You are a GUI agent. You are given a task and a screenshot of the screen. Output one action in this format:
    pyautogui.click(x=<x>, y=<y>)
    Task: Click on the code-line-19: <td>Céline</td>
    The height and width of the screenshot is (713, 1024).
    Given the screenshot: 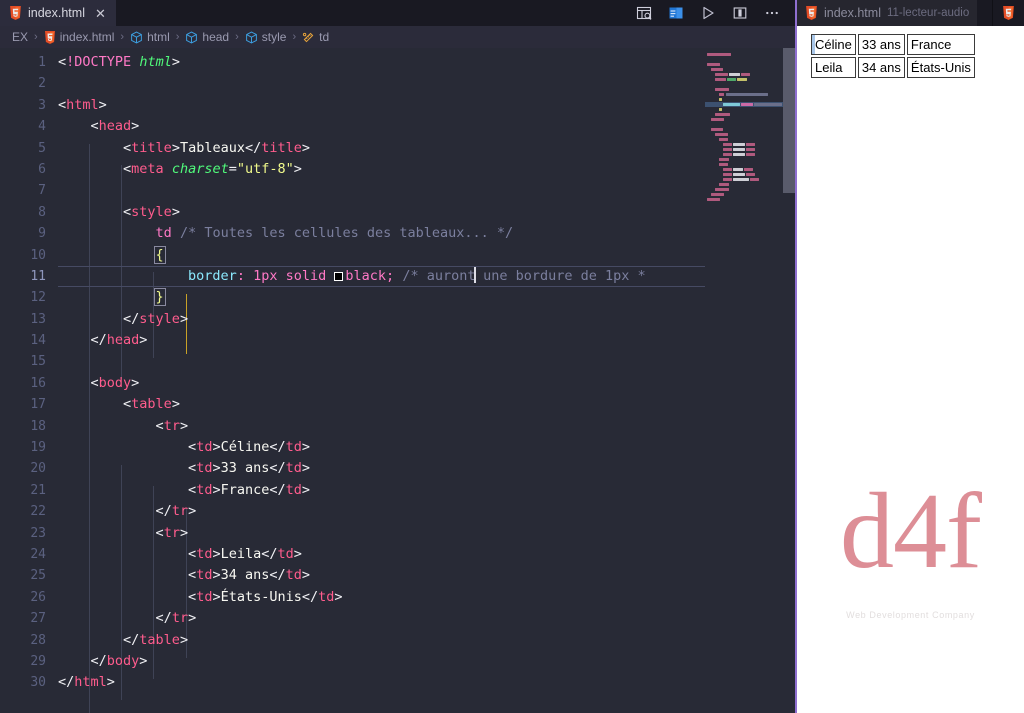 What is the action you would take?
    pyautogui.click(x=249, y=447)
    